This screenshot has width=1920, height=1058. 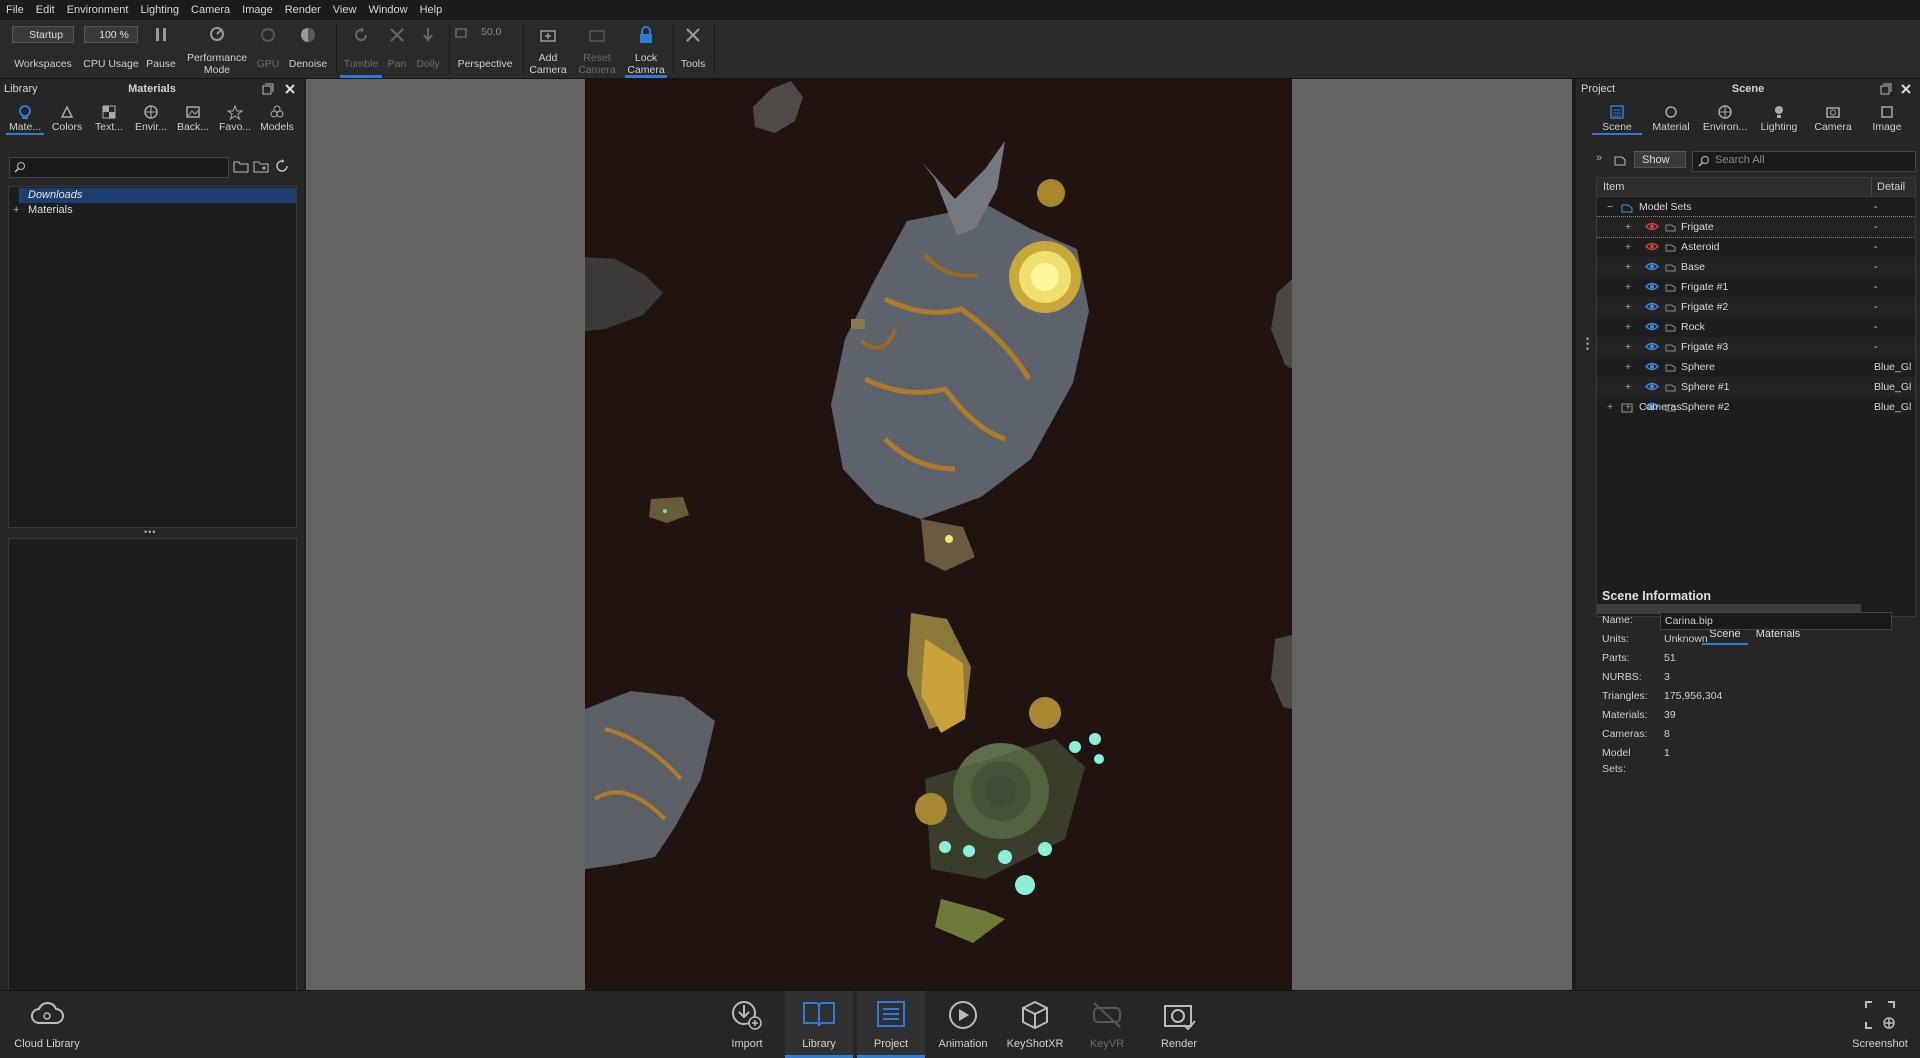 What do you see at coordinates (693, 49) in the screenshot?
I see `tools-button: Tools` at bounding box center [693, 49].